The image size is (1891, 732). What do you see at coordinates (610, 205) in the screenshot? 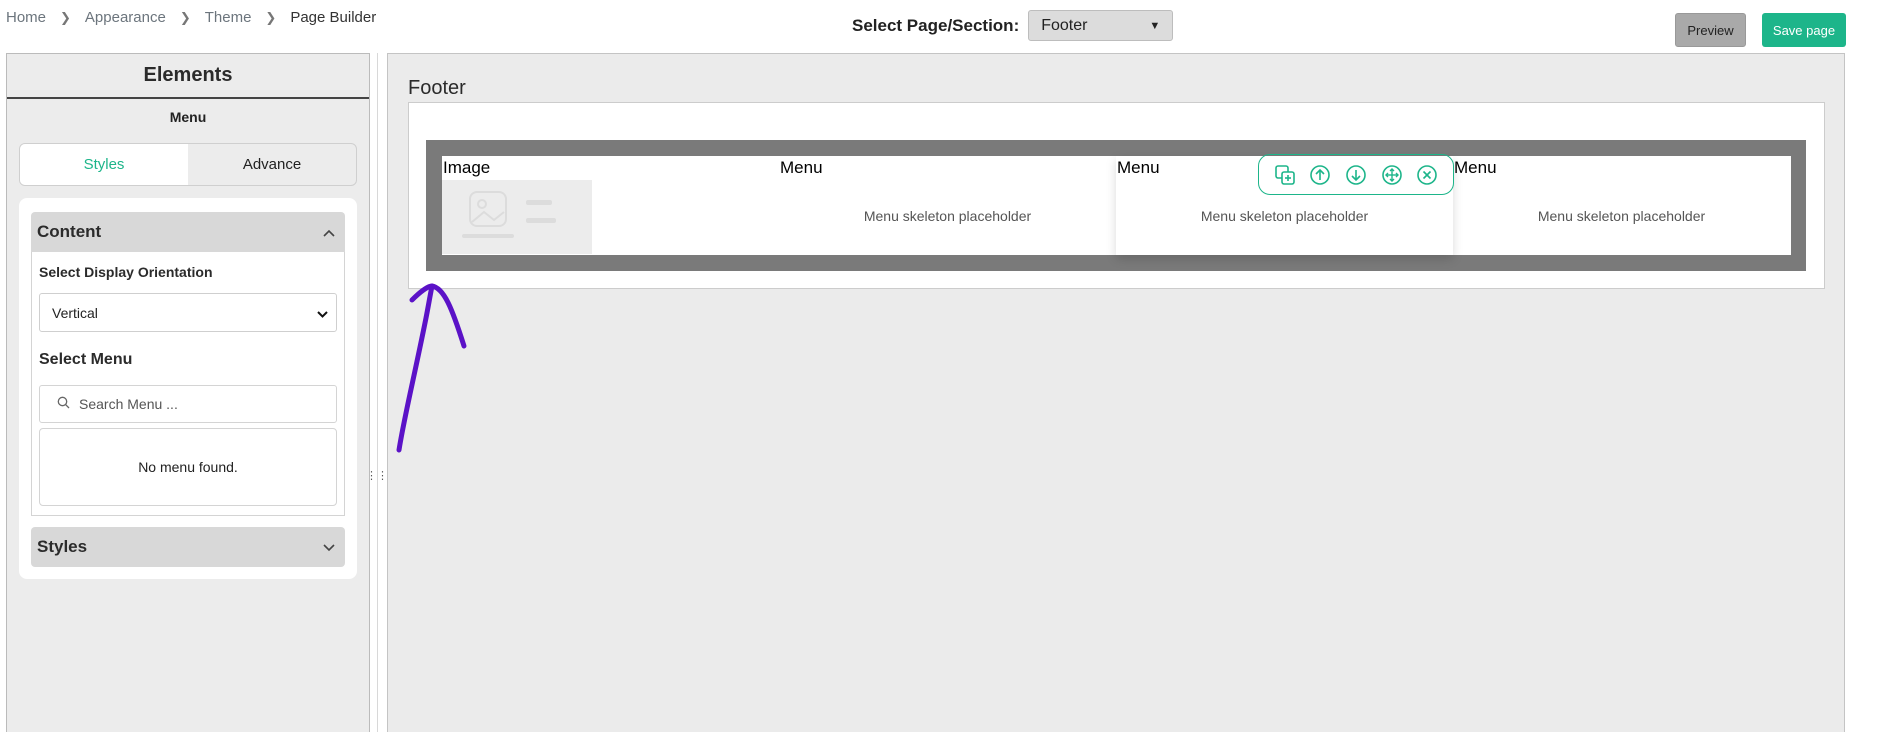
I see `column-image: Image` at bounding box center [610, 205].